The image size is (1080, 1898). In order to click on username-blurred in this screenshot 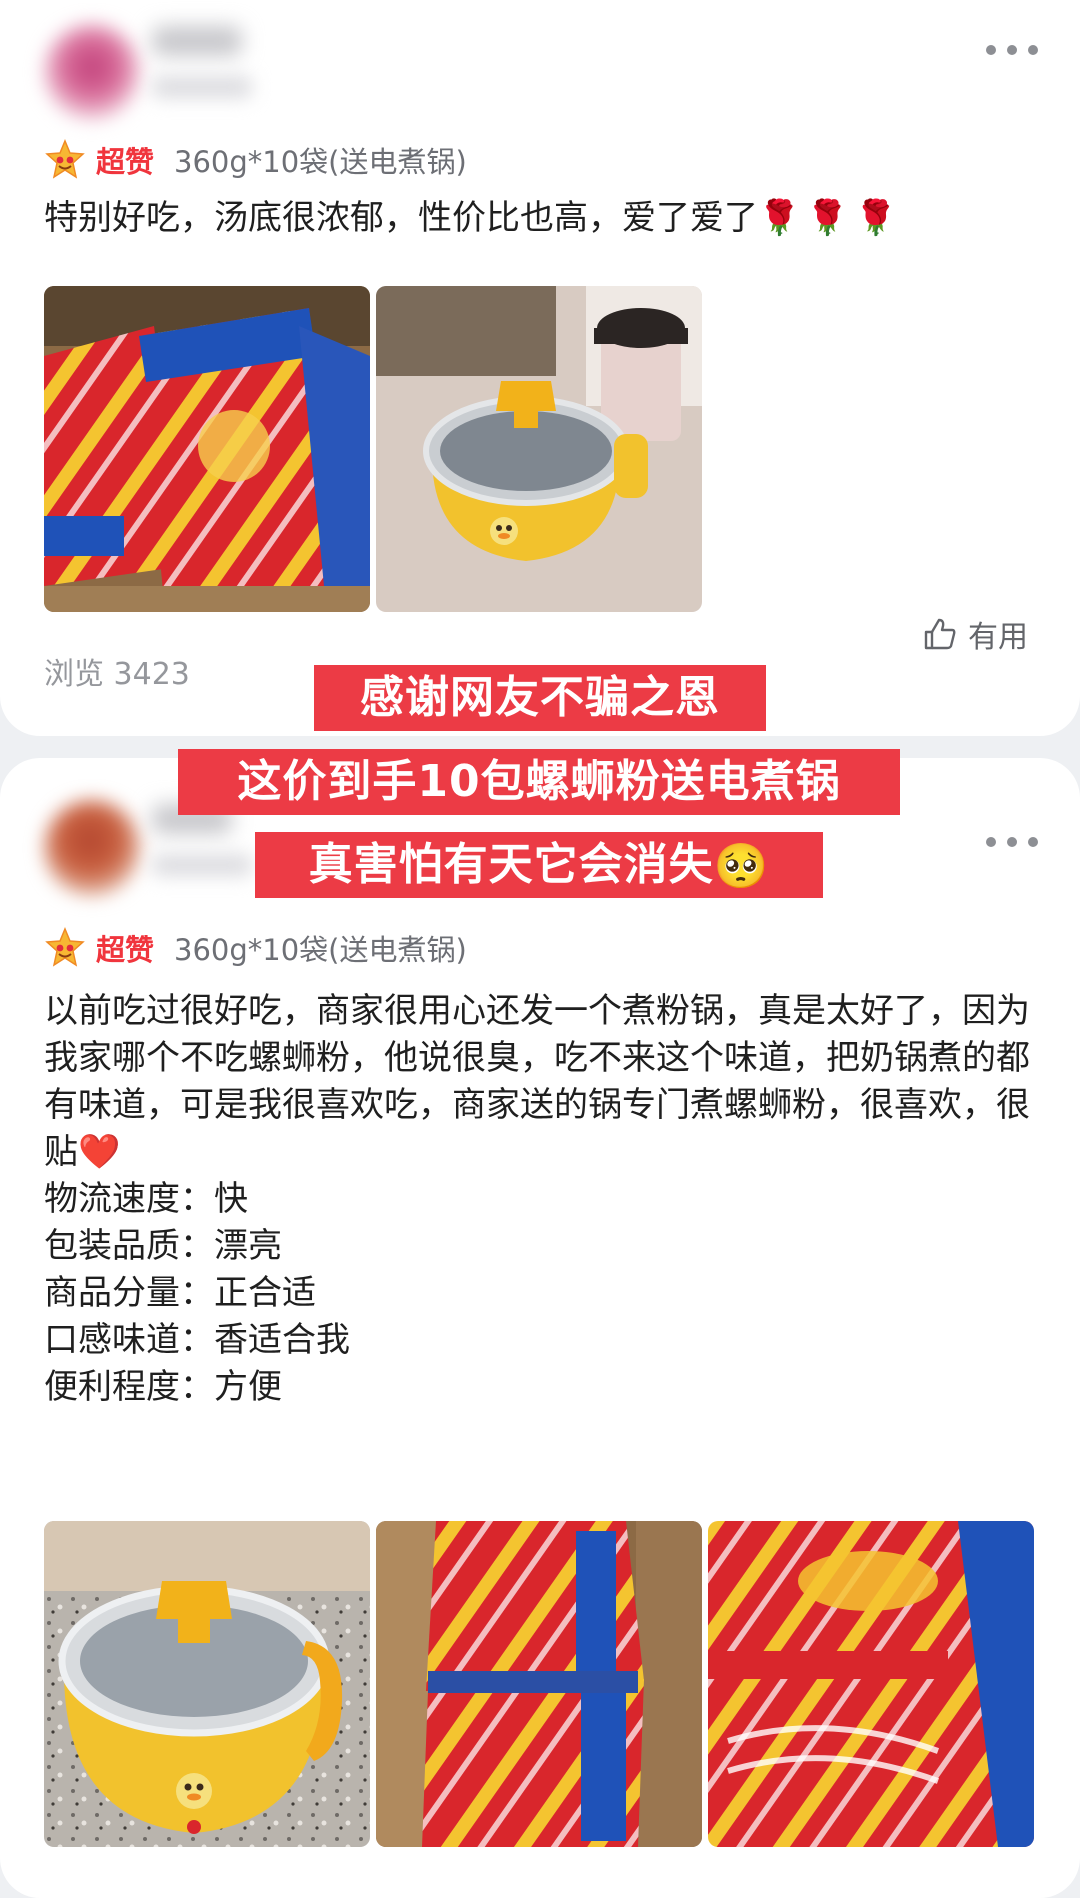, I will do `click(197, 41)`.